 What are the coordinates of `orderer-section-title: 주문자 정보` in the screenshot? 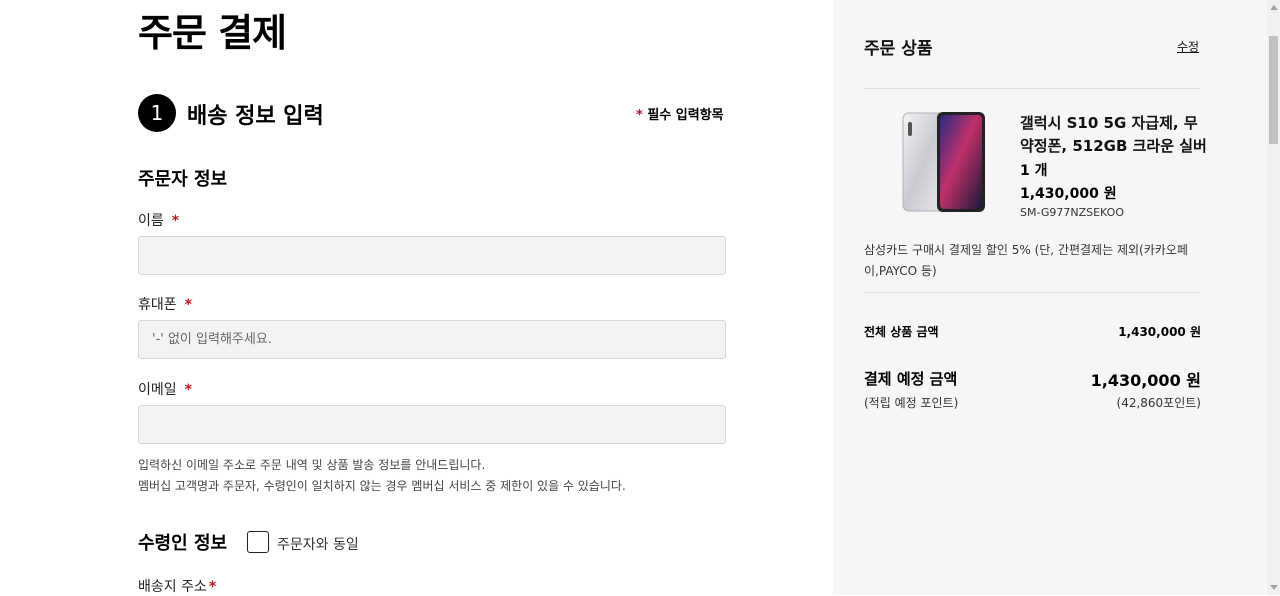 It's located at (183, 179).